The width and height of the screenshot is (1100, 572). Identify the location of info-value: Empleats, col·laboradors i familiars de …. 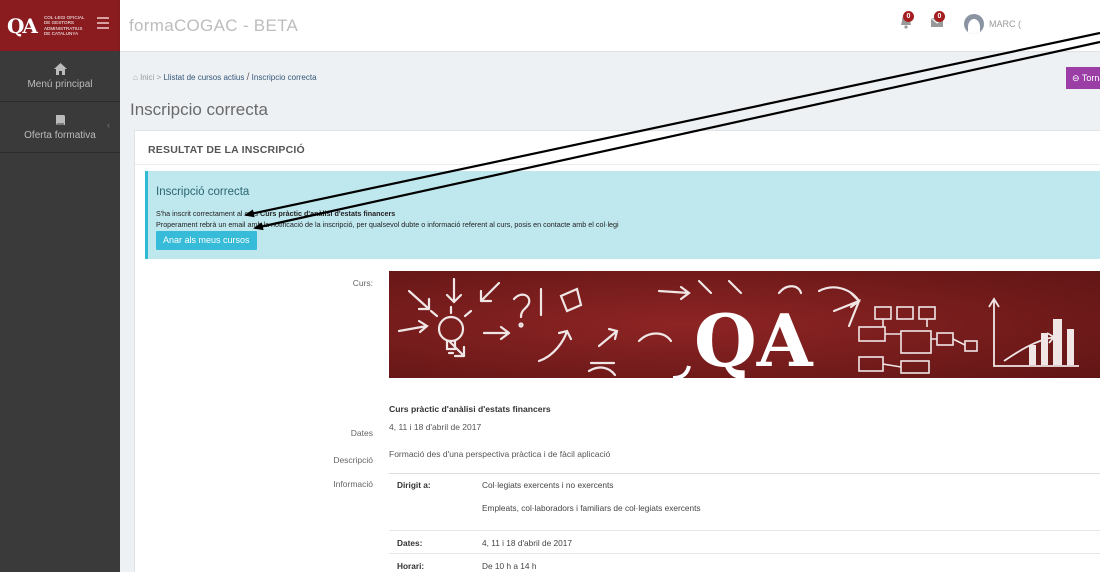
(591, 508).